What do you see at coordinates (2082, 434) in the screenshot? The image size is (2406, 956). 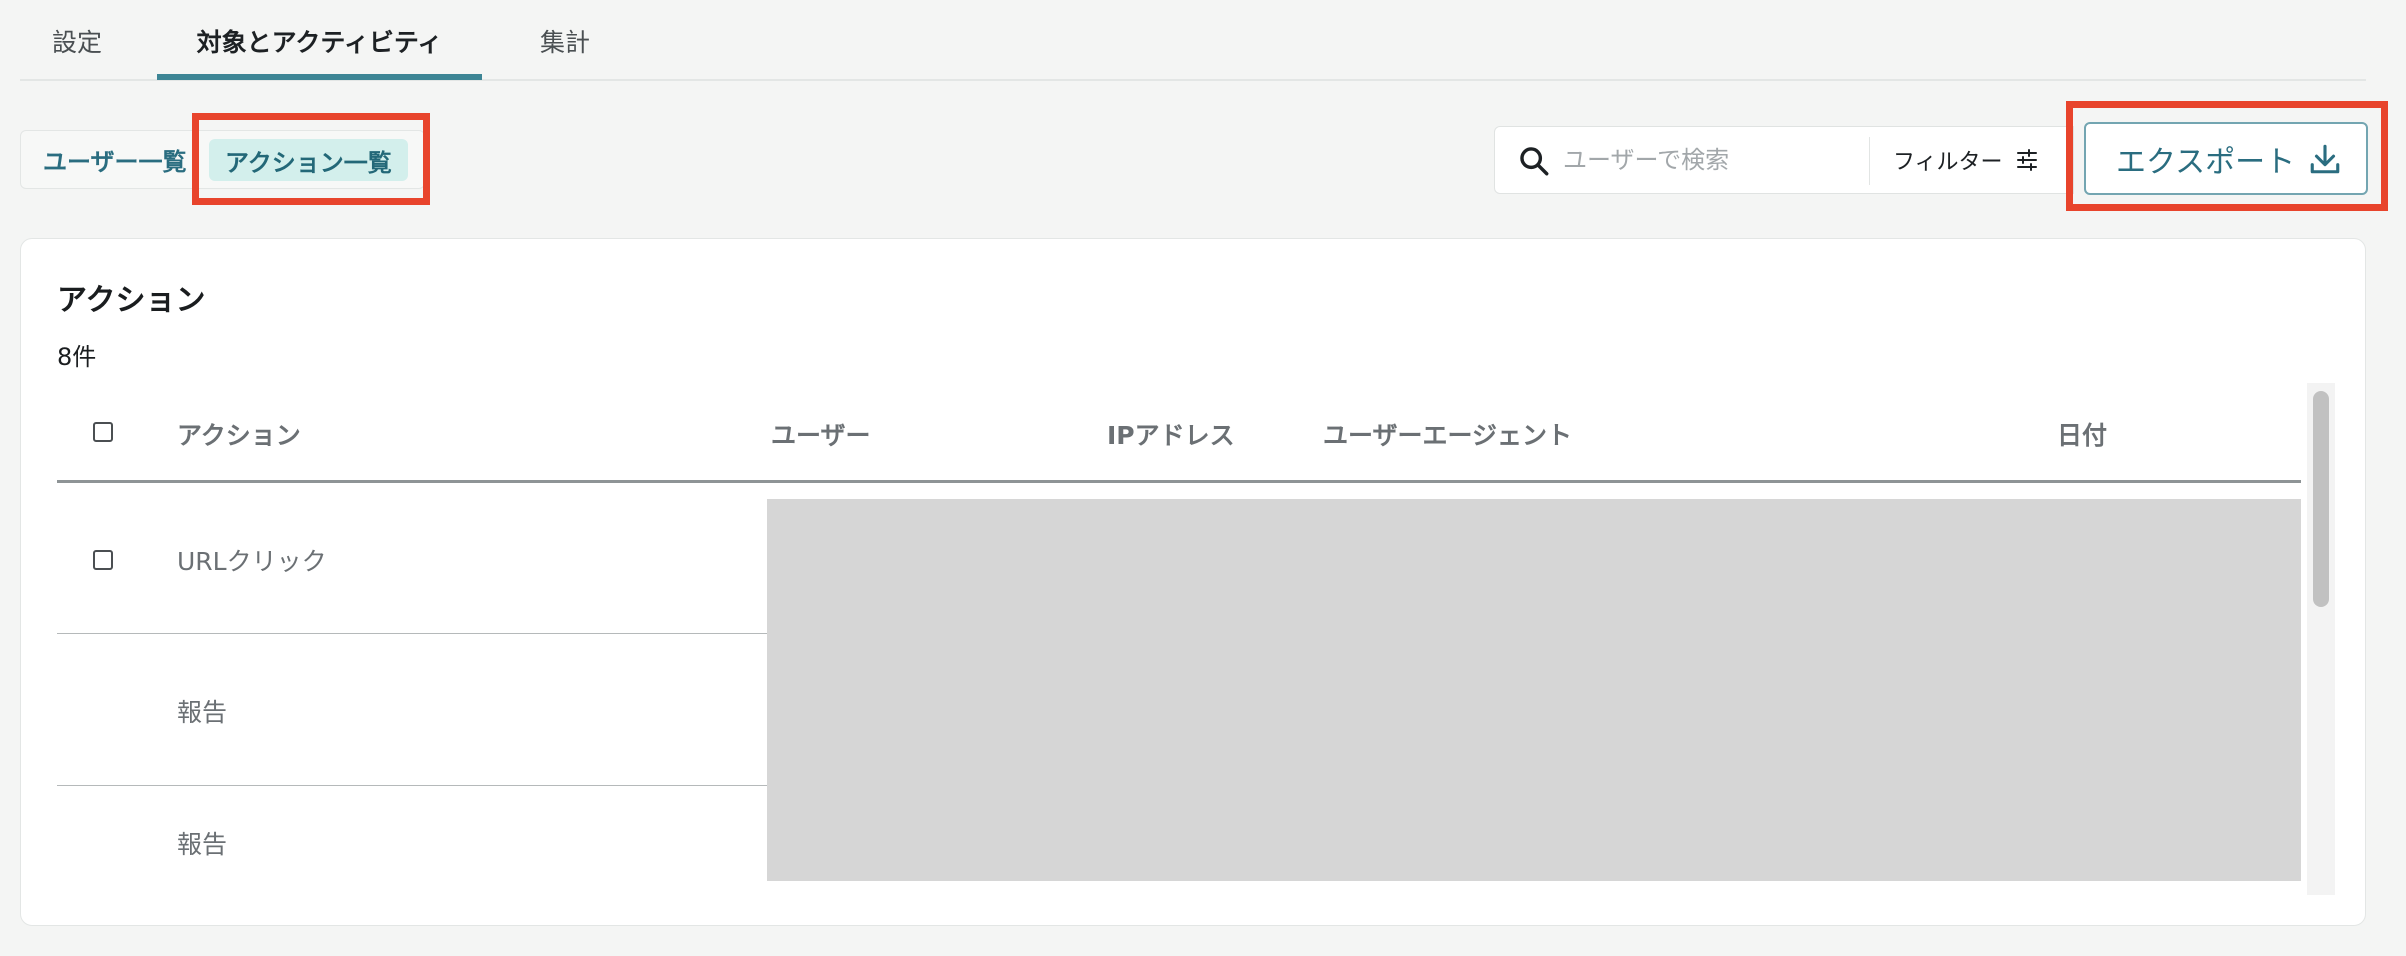 I see `column-header-date: 日付` at bounding box center [2082, 434].